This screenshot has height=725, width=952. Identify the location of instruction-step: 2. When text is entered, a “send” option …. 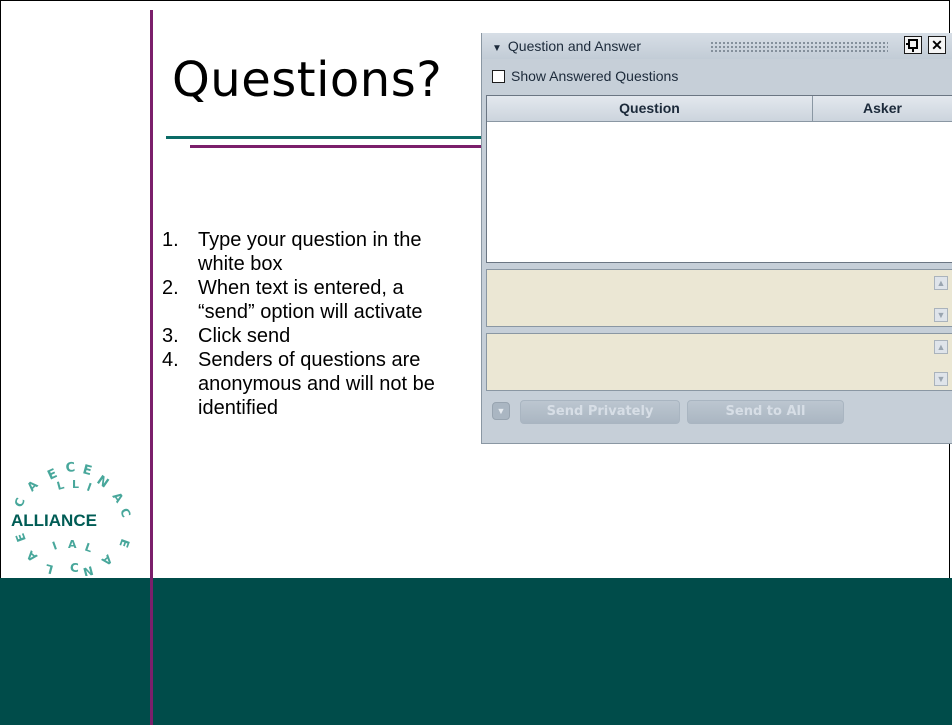
(292, 300).